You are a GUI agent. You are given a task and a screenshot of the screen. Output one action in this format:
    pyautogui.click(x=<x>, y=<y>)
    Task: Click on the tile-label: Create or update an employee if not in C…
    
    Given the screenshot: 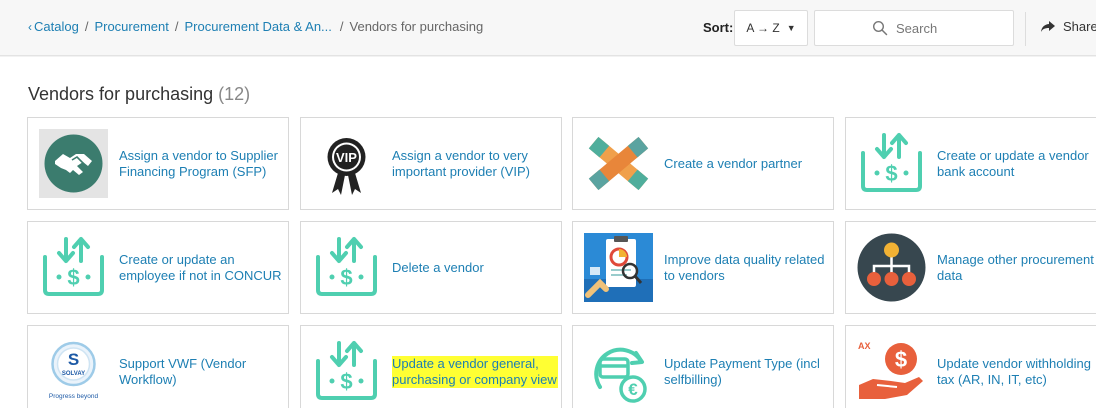 What is the action you would take?
    pyautogui.click(x=200, y=267)
    